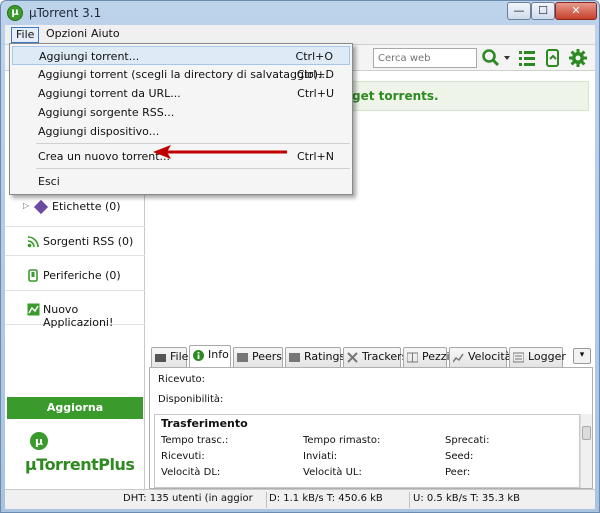  What do you see at coordinates (210, 356) in the screenshot?
I see `tab-info: Info` at bounding box center [210, 356].